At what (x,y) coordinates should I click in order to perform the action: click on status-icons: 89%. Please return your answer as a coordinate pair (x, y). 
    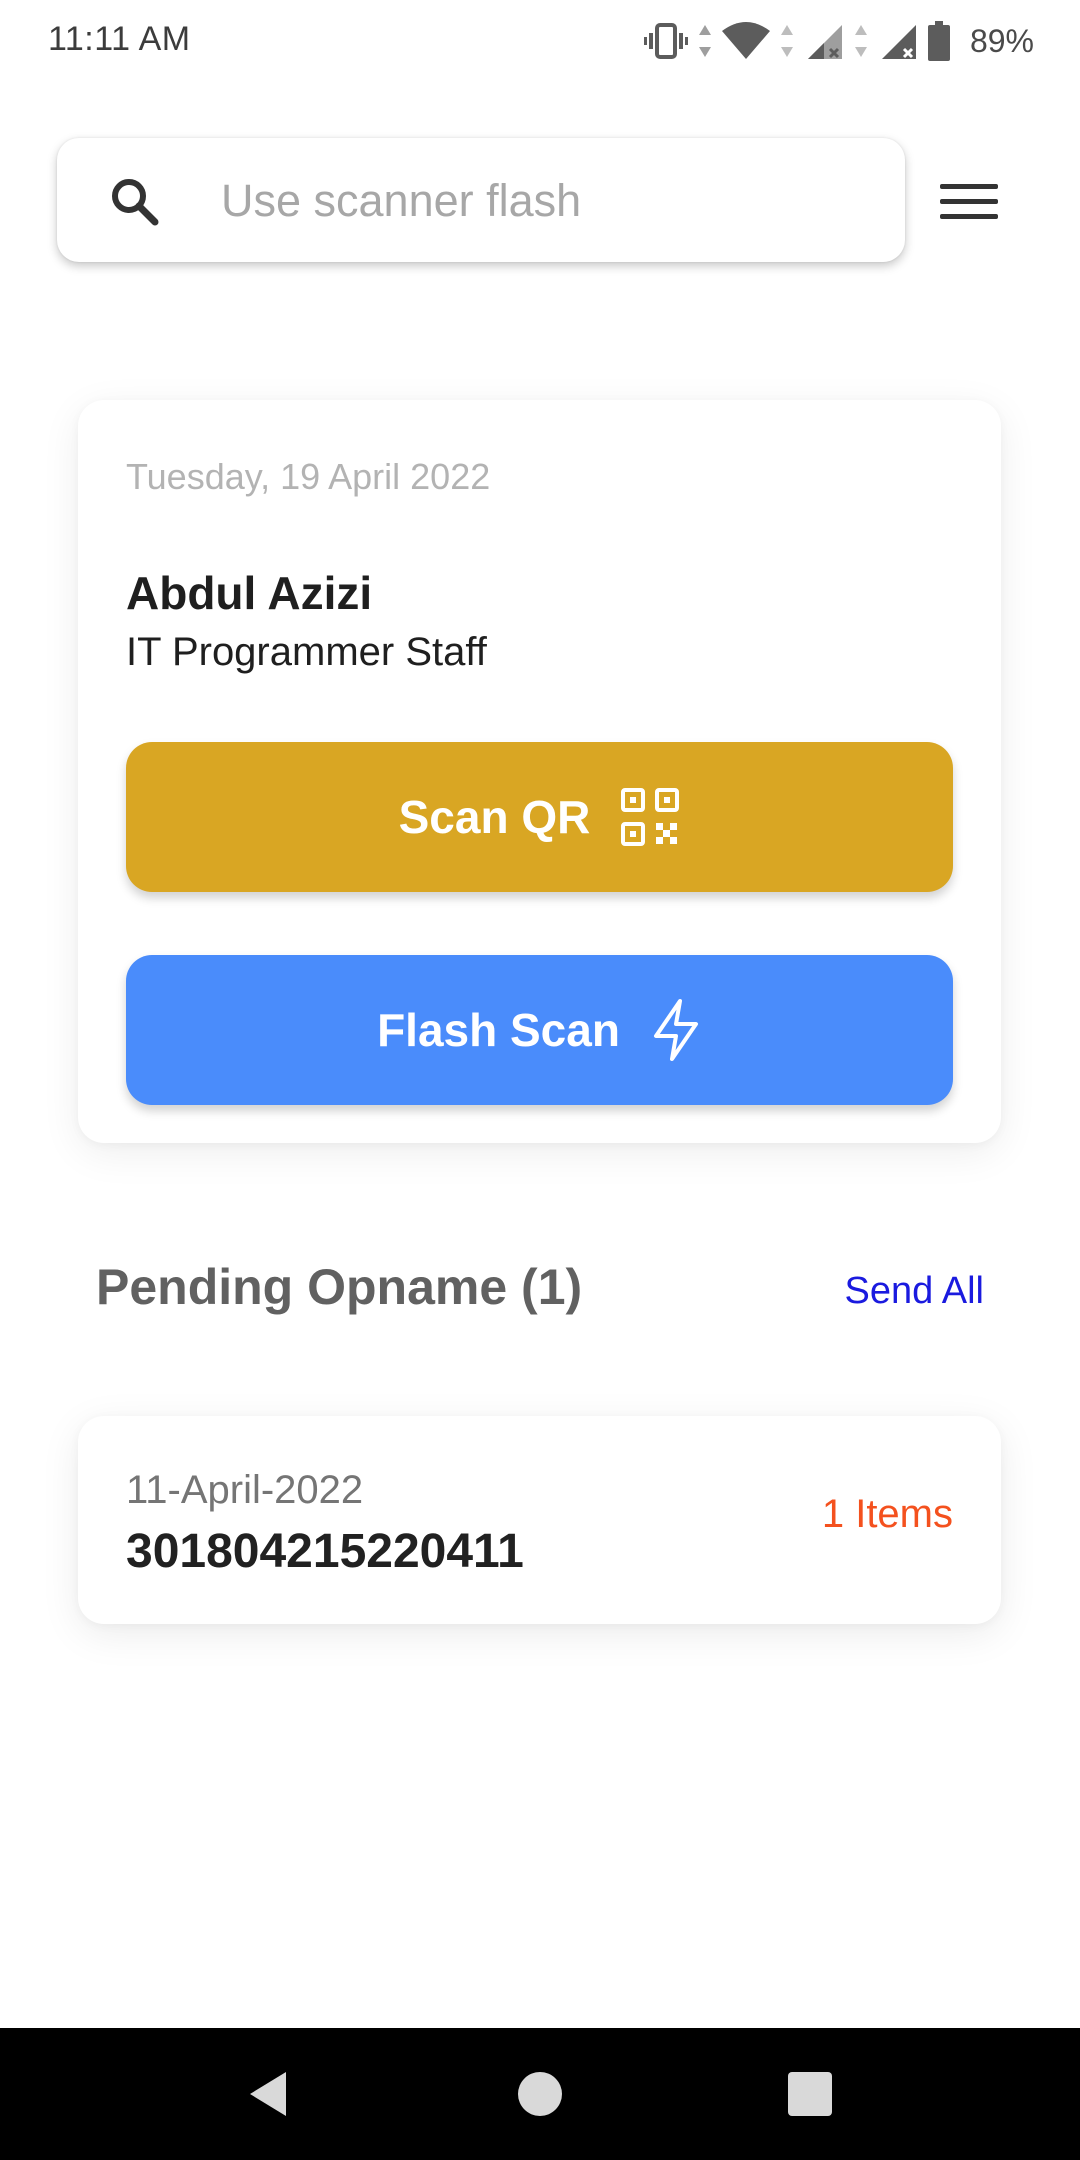
    Looking at the image, I should click on (838, 41).